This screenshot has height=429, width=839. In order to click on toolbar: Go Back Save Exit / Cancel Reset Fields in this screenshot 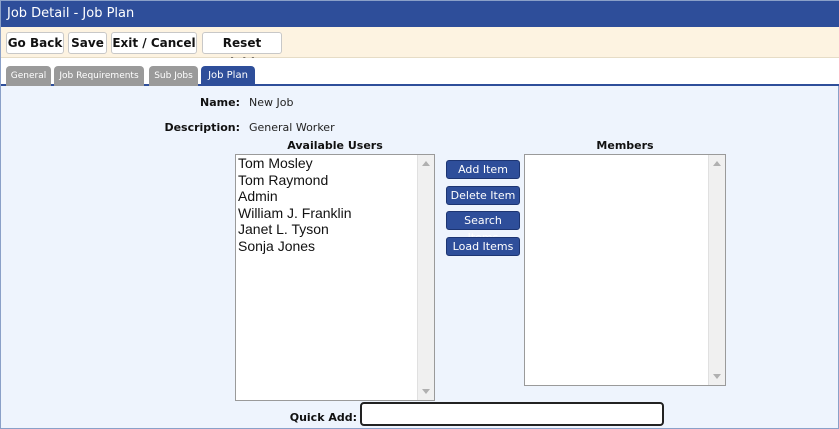, I will do `click(420, 48)`.